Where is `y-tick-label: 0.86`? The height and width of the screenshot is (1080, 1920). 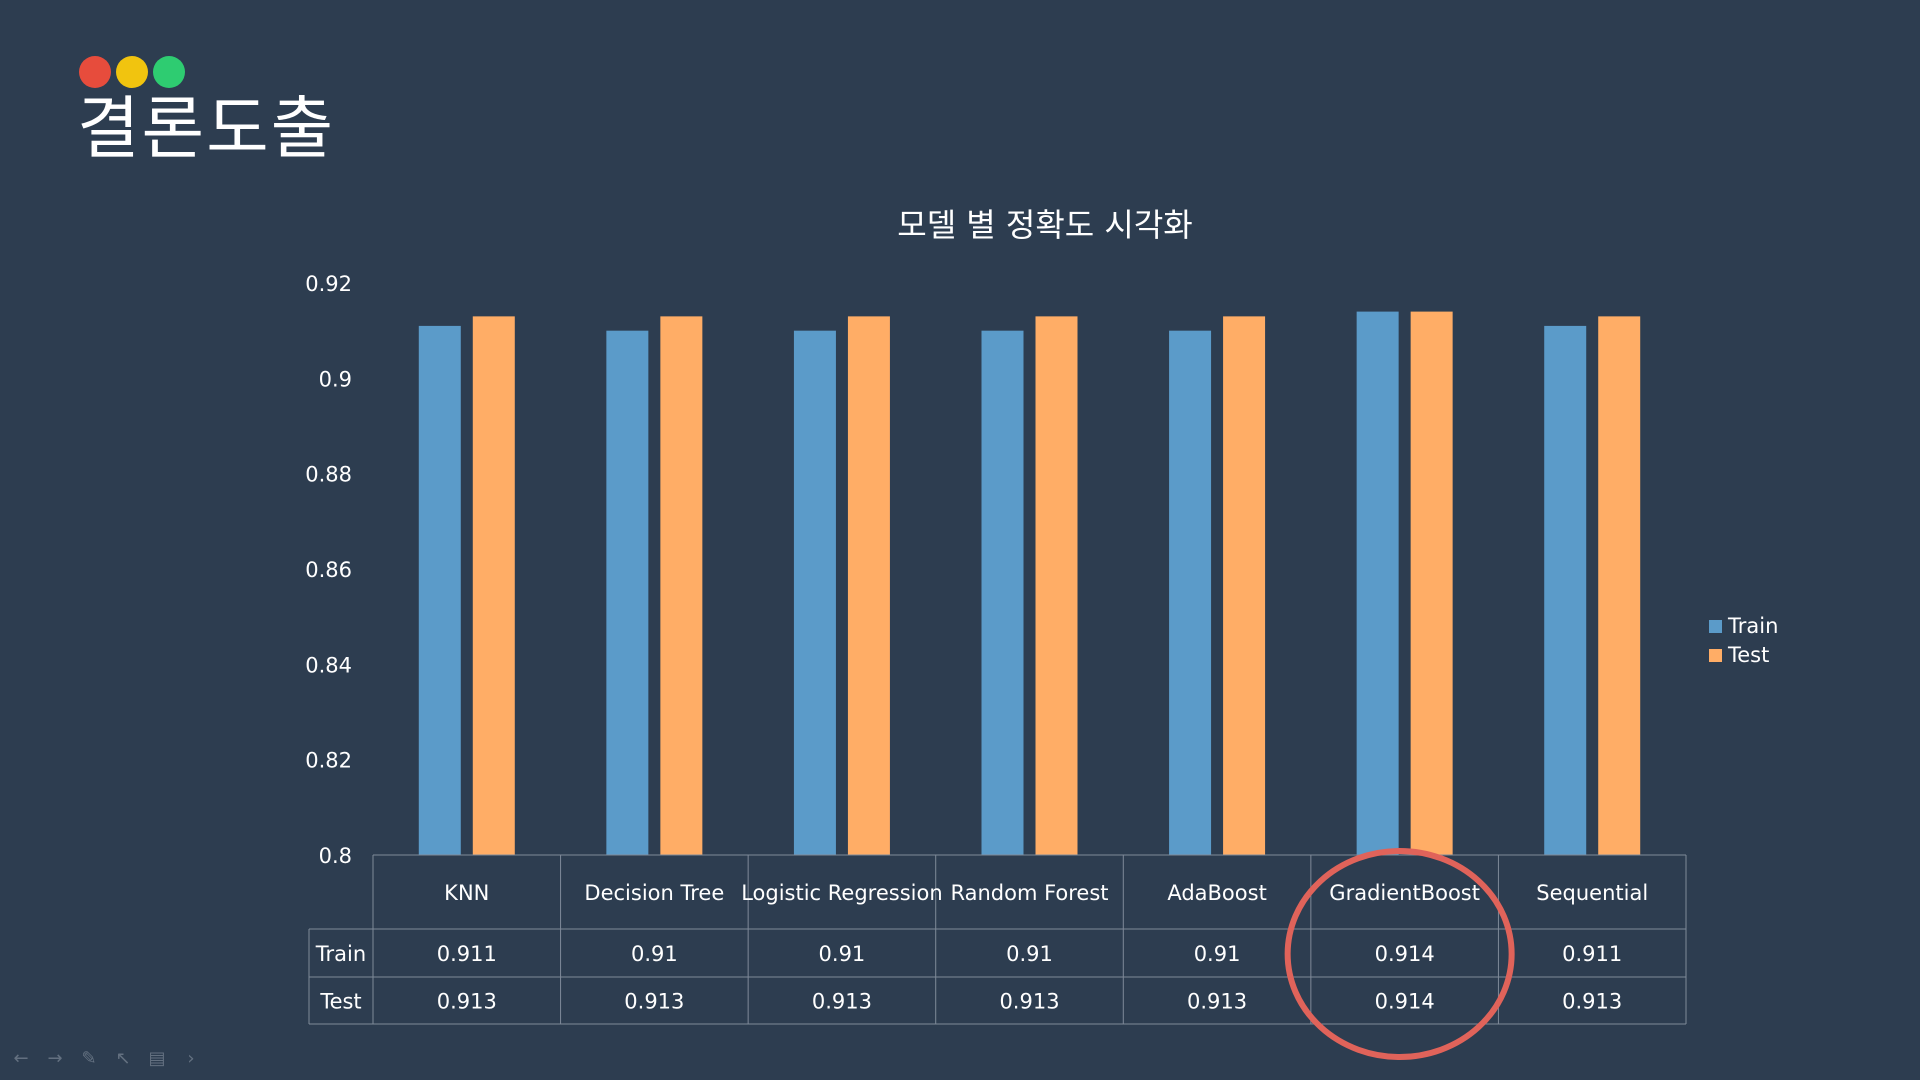 y-tick-label: 0.86 is located at coordinates (328, 570).